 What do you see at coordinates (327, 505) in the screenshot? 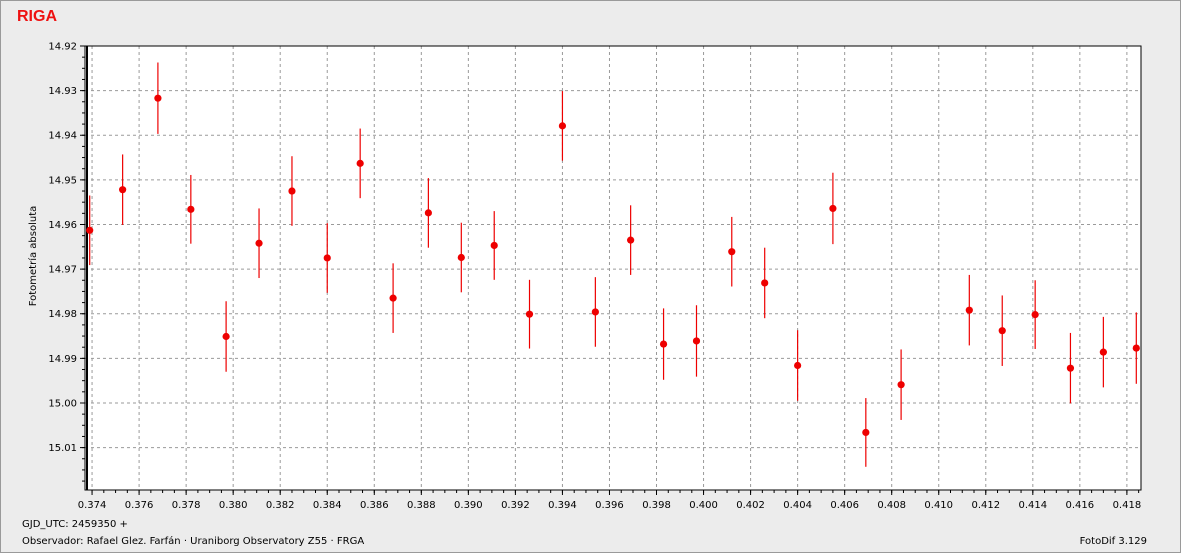
I see `x-tick-label: 0.384` at bounding box center [327, 505].